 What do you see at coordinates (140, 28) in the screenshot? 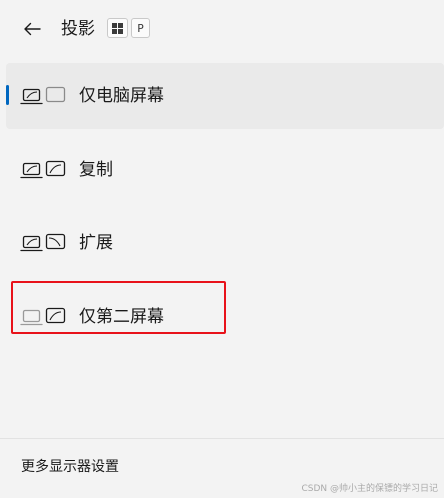
I see `shortcut-key-badge: P` at bounding box center [140, 28].